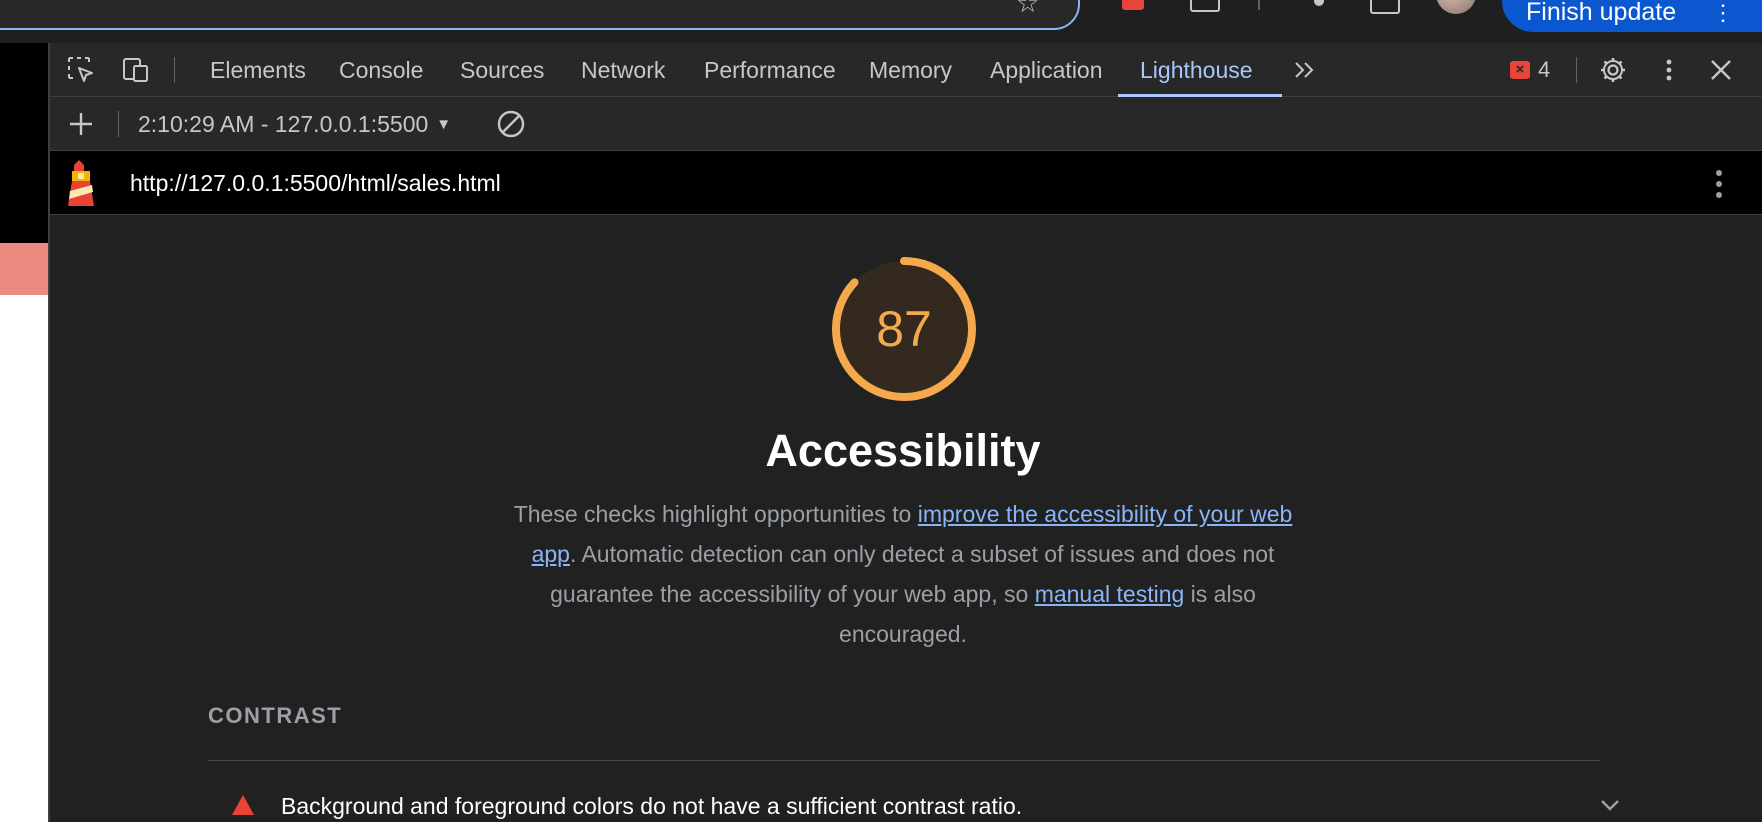 The height and width of the screenshot is (822, 1762). What do you see at coordinates (540, 15) in the screenshot?
I see `address-bar` at bounding box center [540, 15].